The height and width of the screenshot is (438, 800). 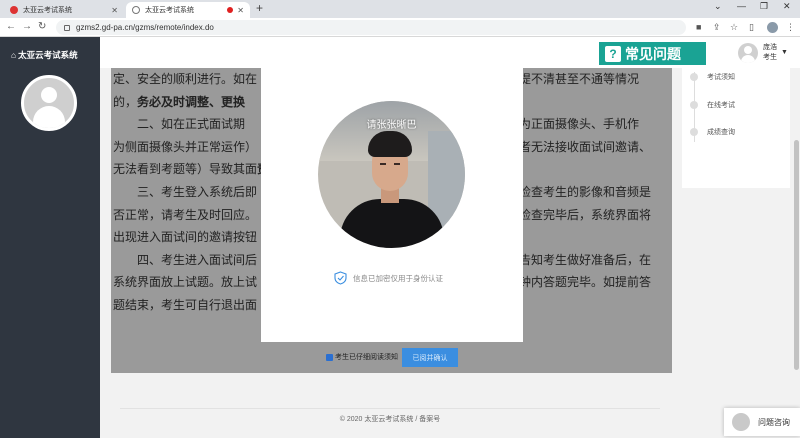 What do you see at coordinates (748, 53) in the screenshot?
I see `user-avatar` at bounding box center [748, 53].